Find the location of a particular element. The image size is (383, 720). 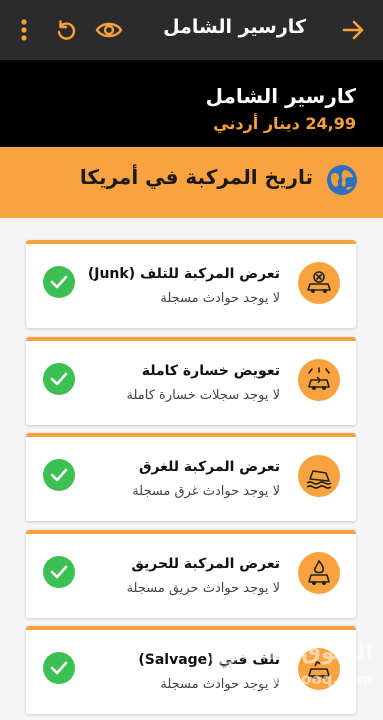

more-vertical-icon is located at coordinates (24, 30).